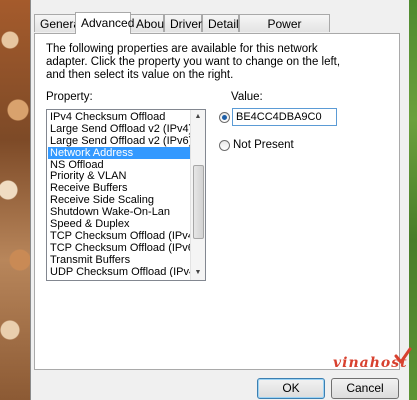 The width and height of the screenshot is (417, 400). Describe the element at coordinates (119, 152) in the screenshot. I see `property-item-selected: Network Address` at that location.